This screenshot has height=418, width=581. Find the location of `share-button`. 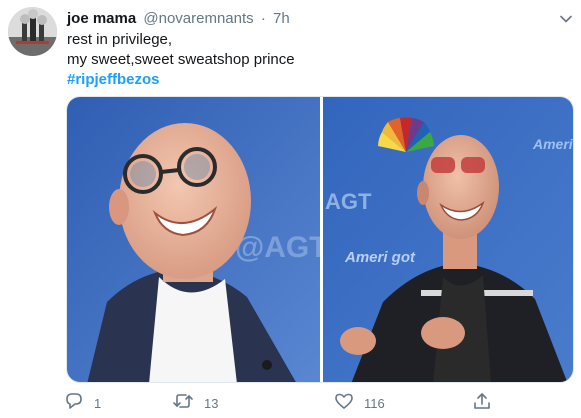

share-button is located at coordinates (482, 403).